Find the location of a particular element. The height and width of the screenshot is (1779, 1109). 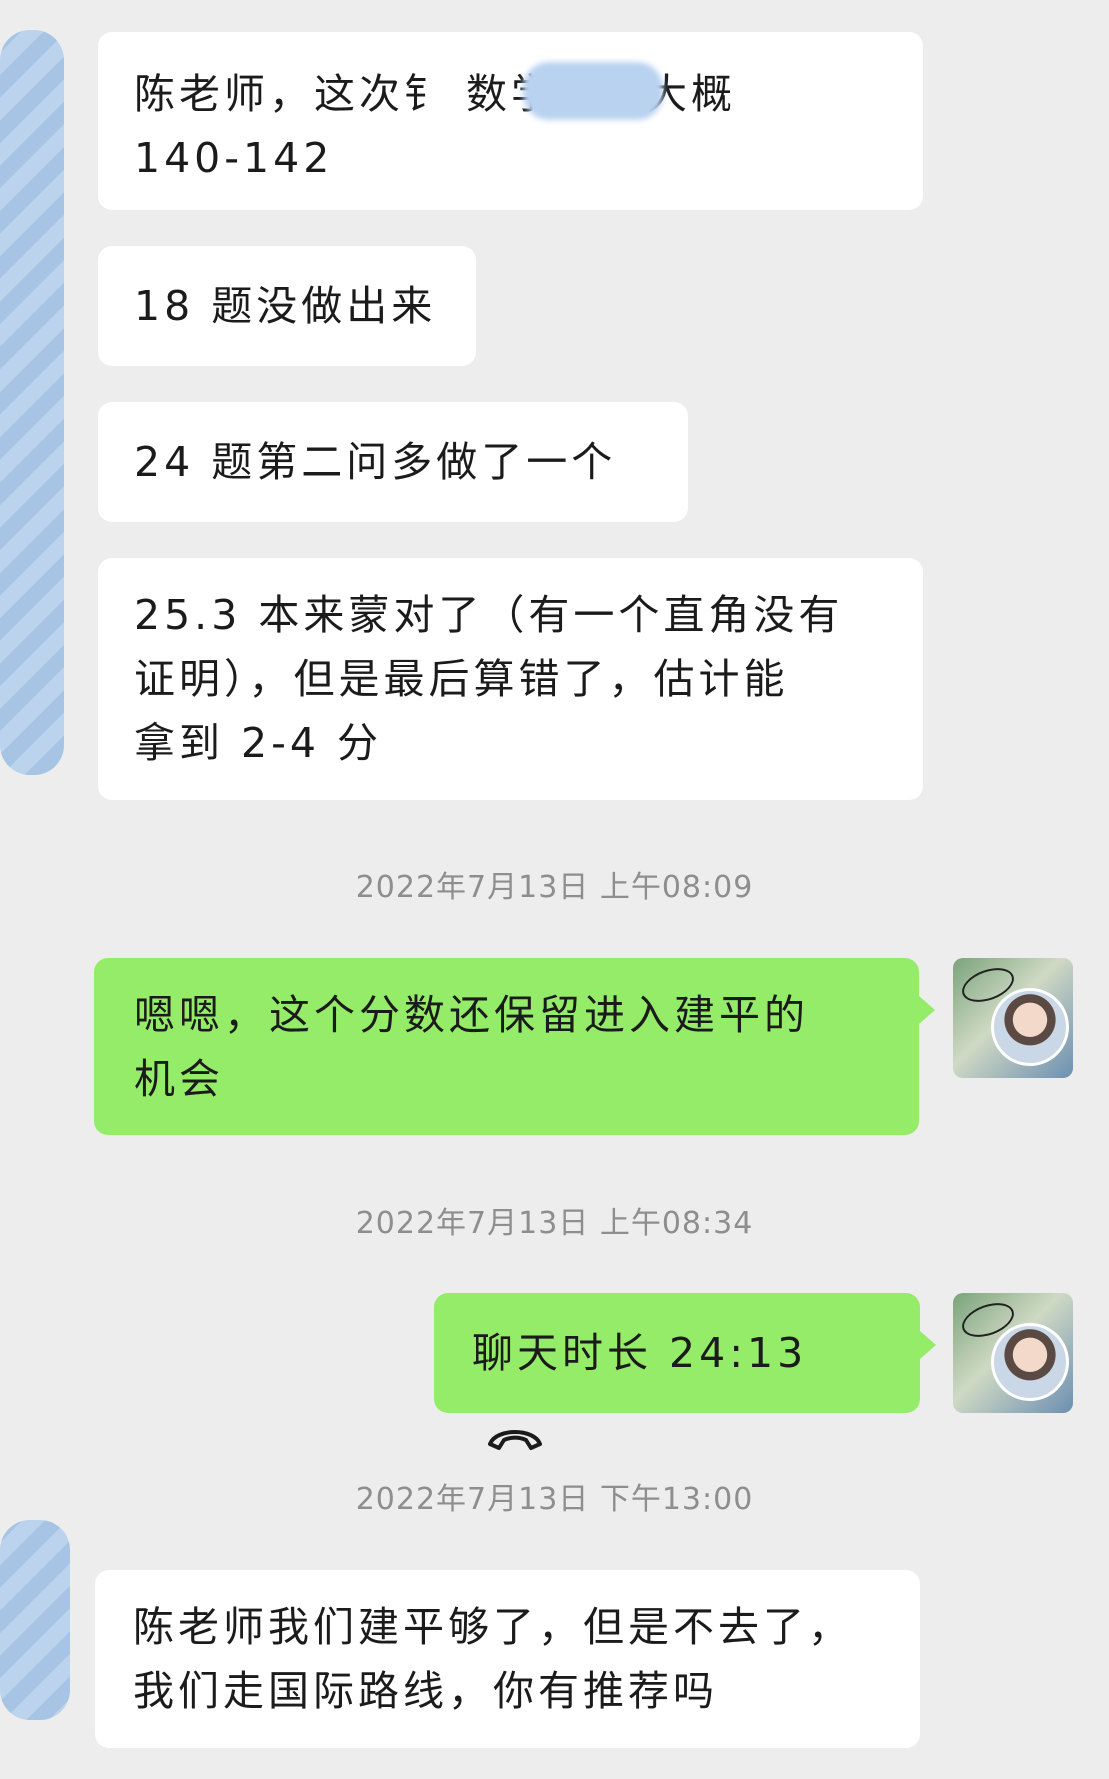

message-bubble-incoming: 陈老师，这次钅 数学估分大概 140-142 is located at coordinates (510, 121).